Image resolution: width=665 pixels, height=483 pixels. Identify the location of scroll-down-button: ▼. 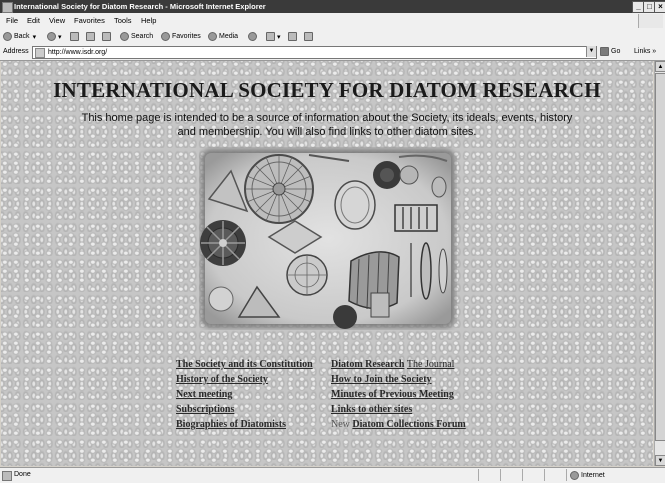
(660, 460).